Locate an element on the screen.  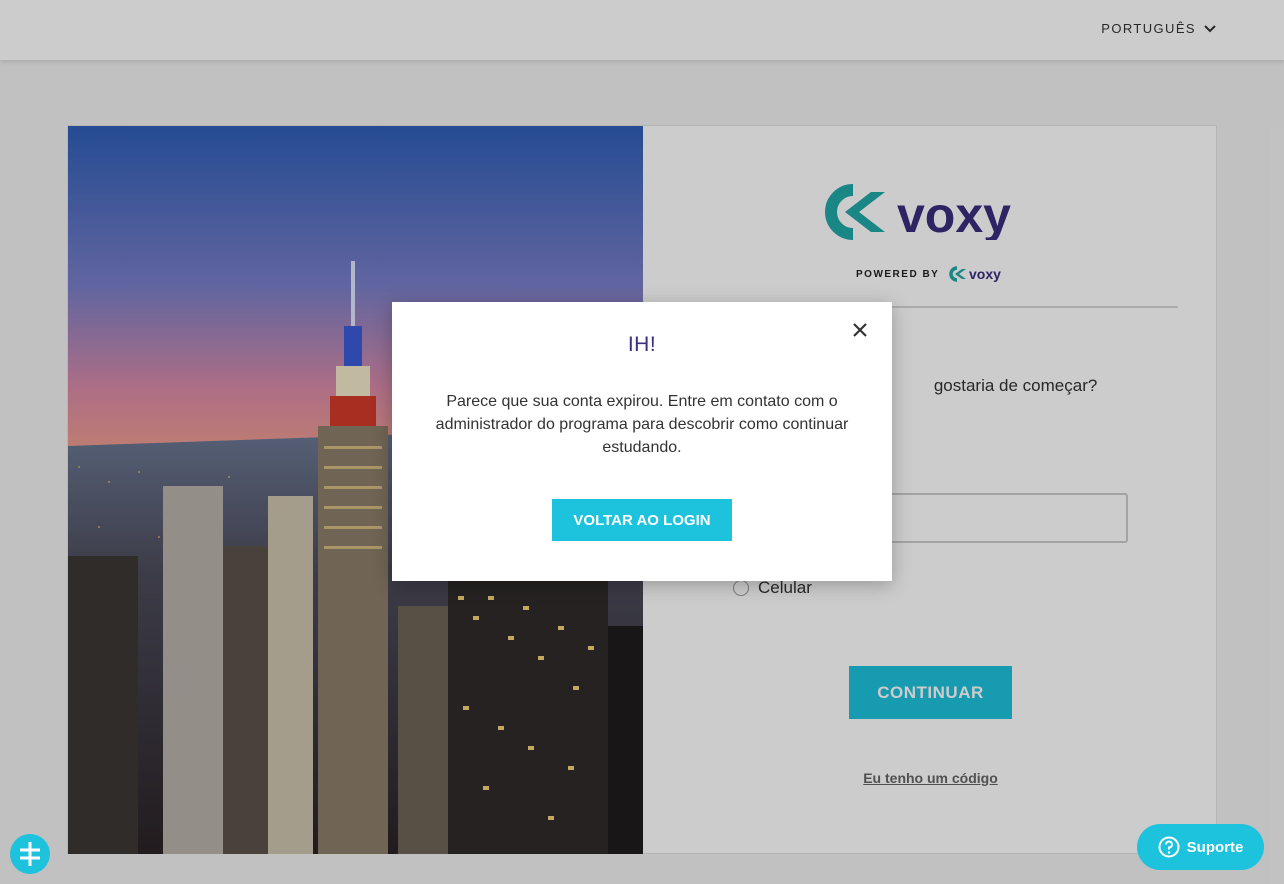
support-button: Suporte is located at coordinates (1200, 847).